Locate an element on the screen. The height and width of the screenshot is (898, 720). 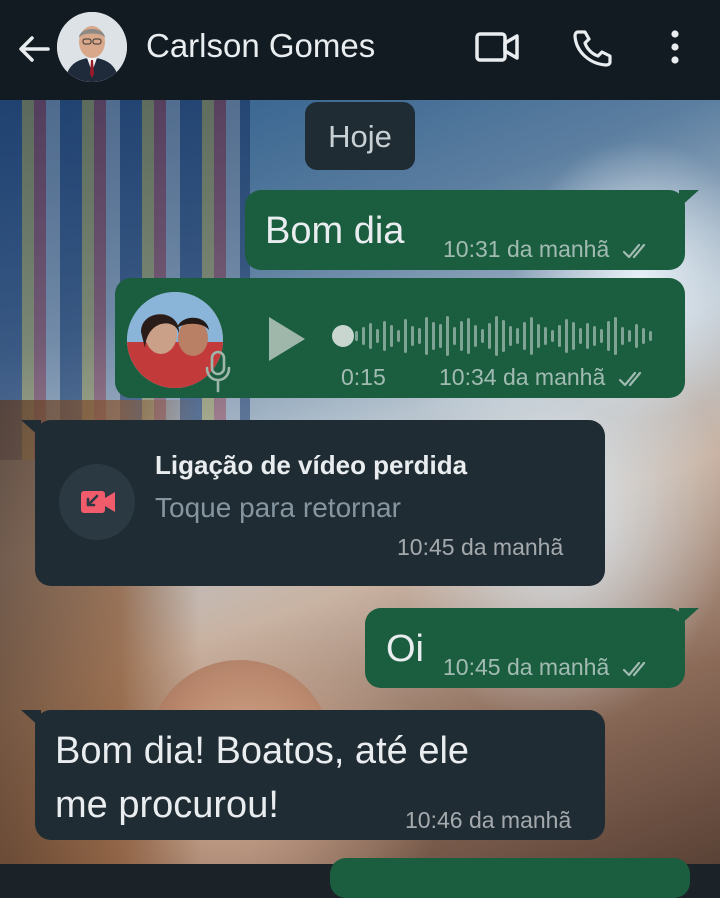
message-time: 10:46 da manhã is located at coordinates (488, 820).